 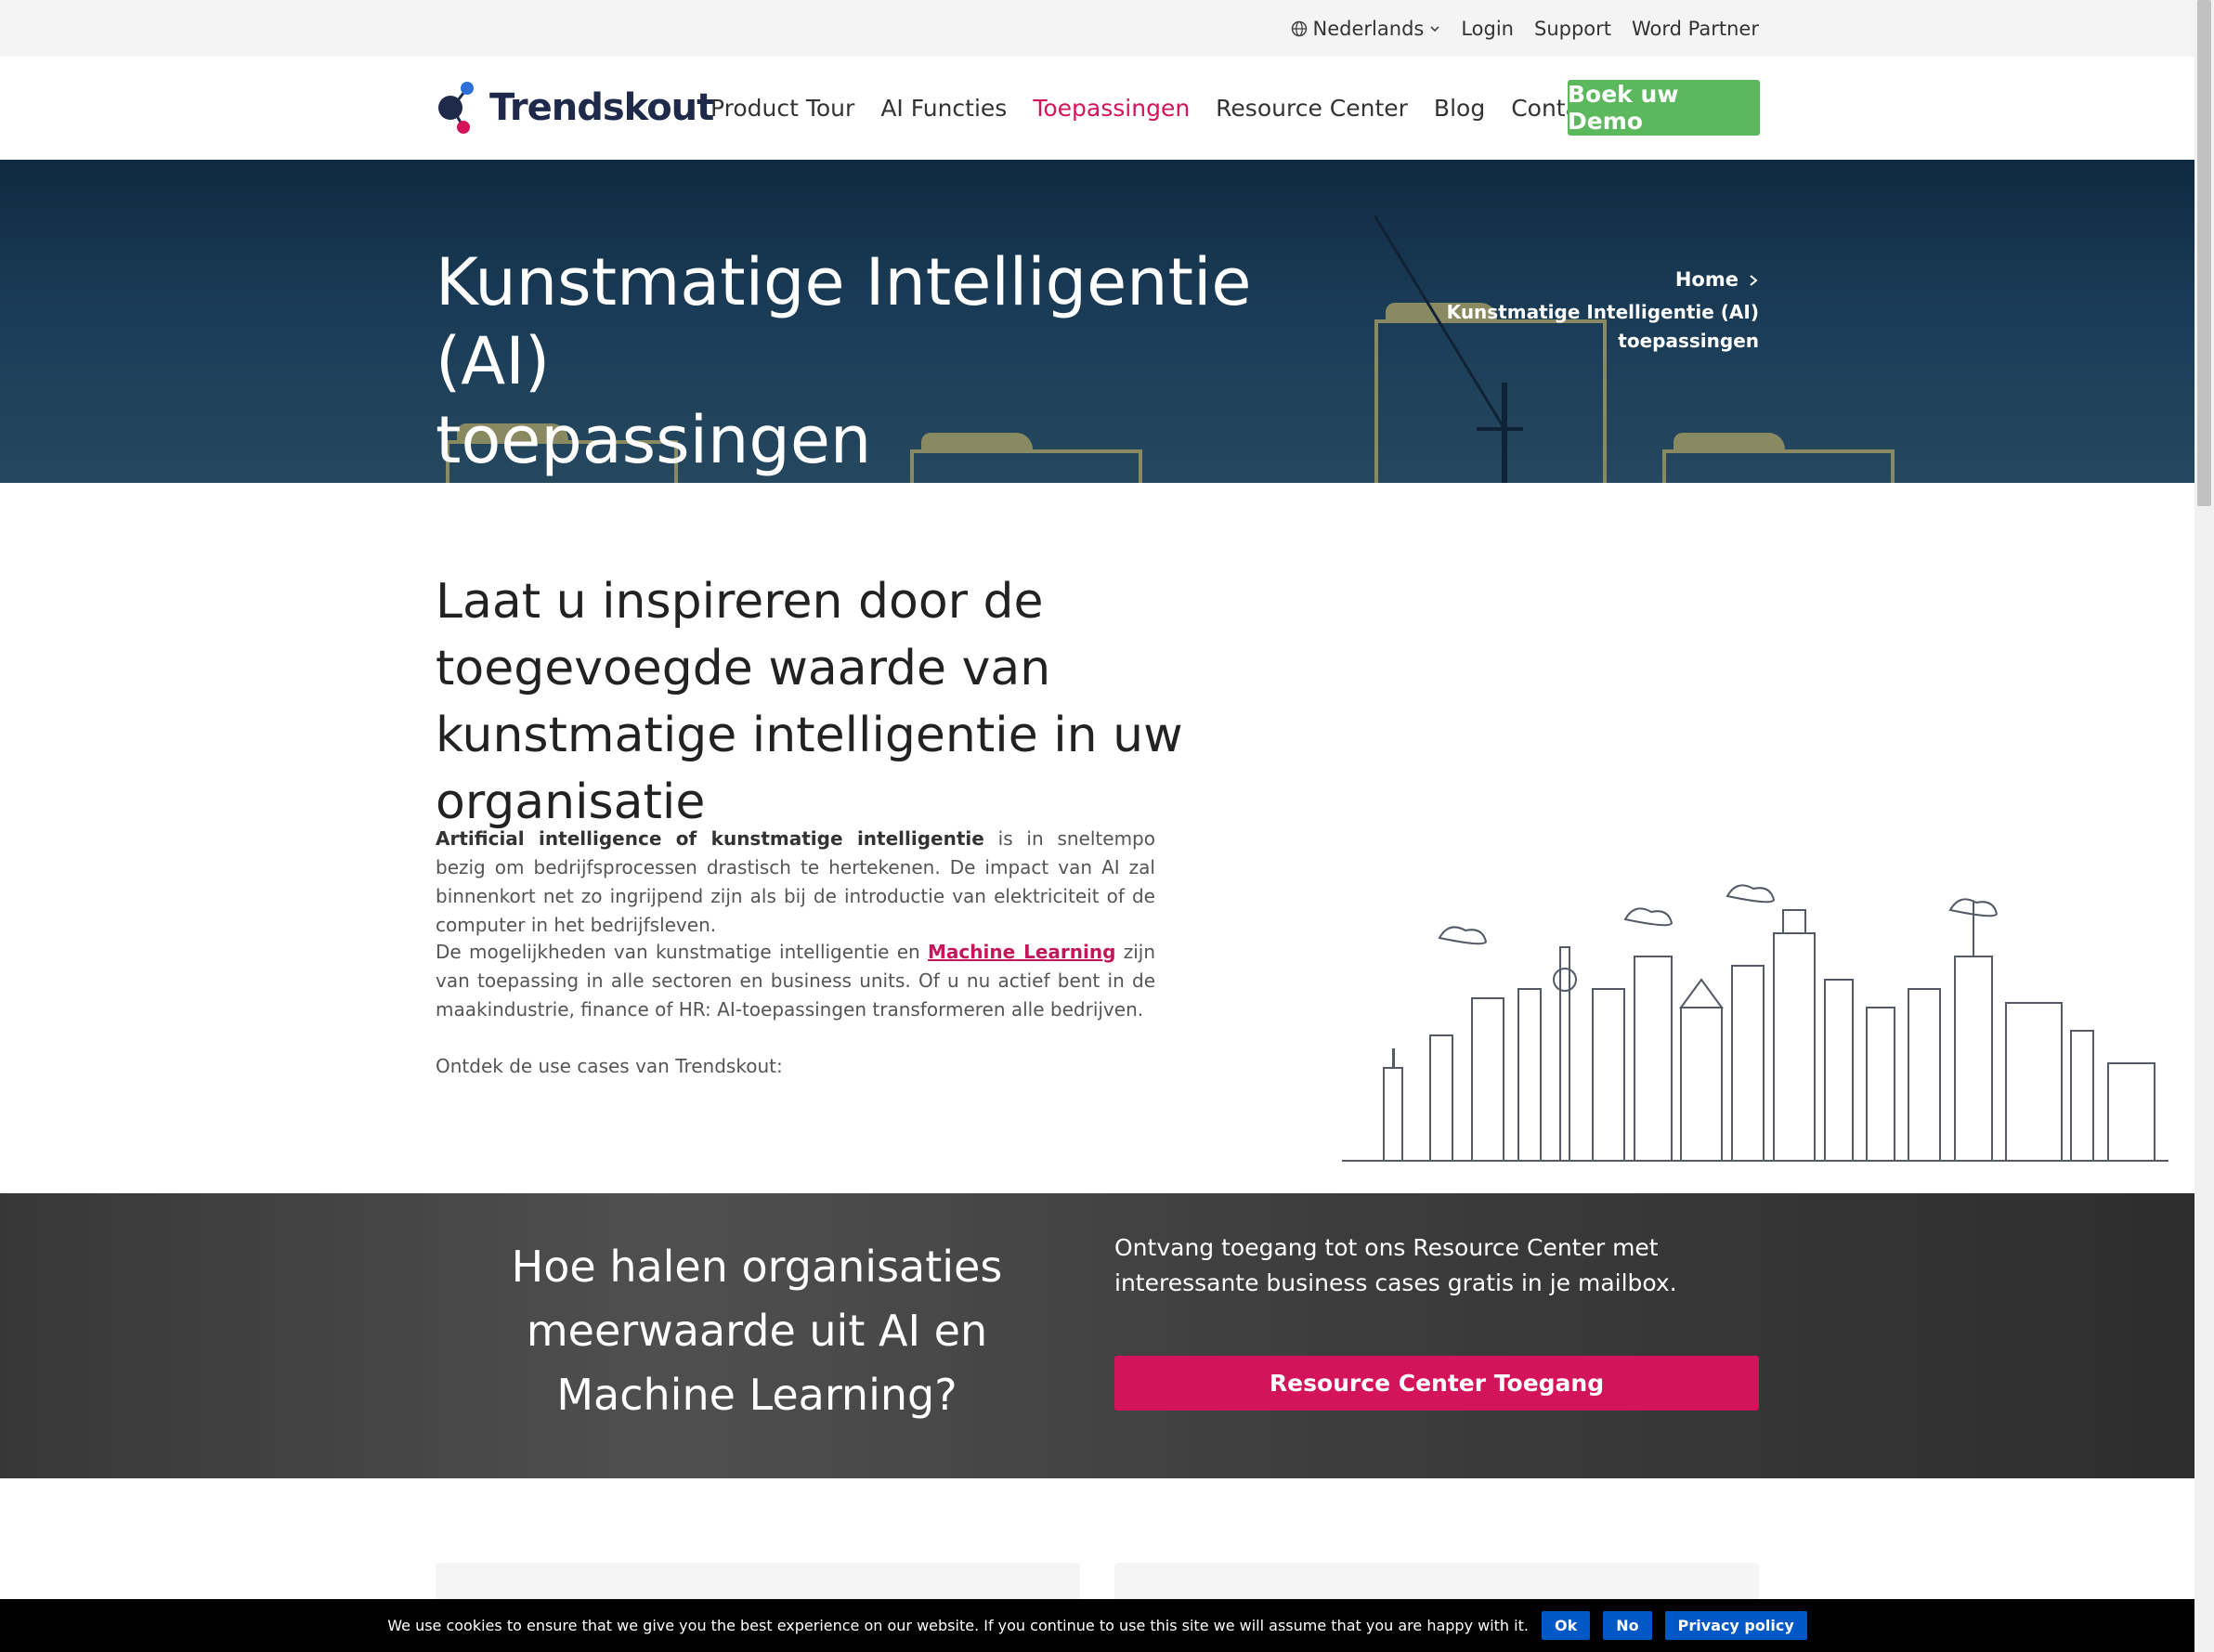 I want to click on resource-center-button: Resource Center Toegang, so click(x=1436, y=1384).